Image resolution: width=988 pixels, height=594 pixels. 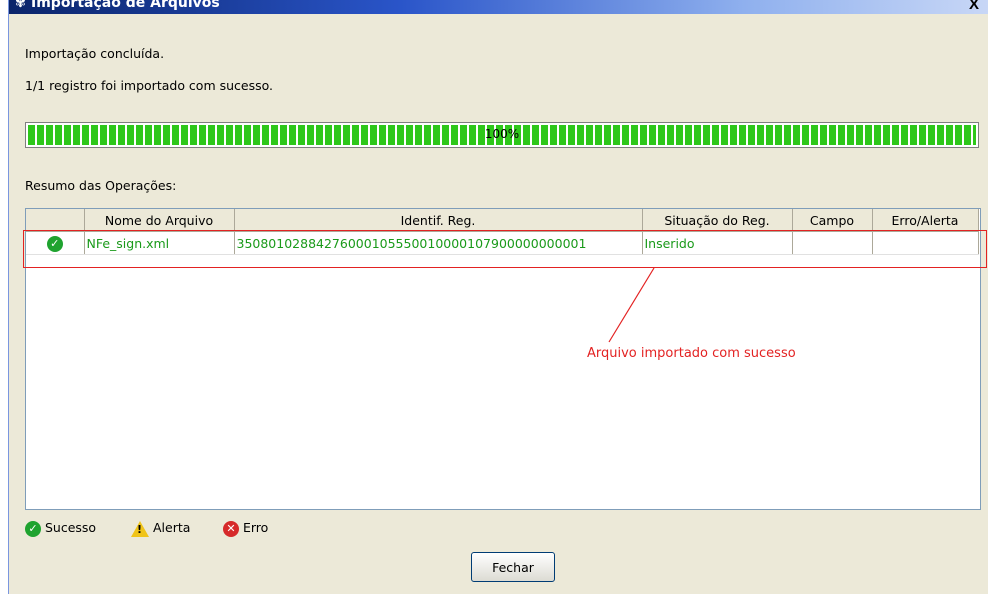 I want to click on column-header-id: Identif. Reg., so click(x=438, y=220).